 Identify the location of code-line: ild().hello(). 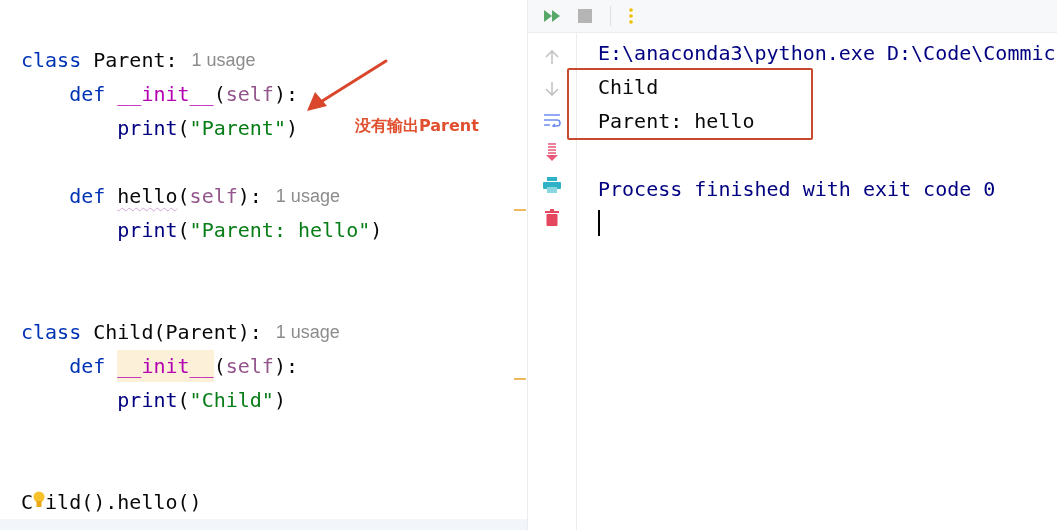
(123, 502).